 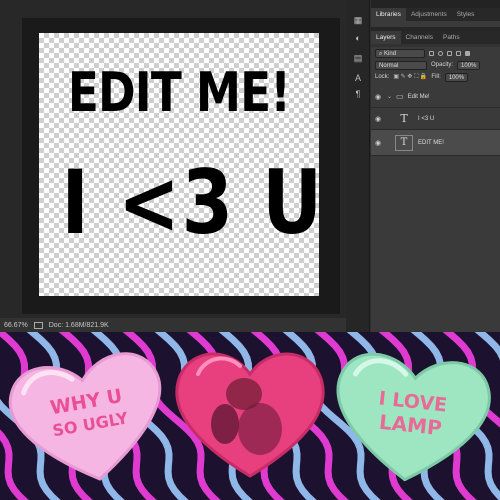 I want to click on lock-options-icon: ▣ ✎ ✥ ⛶ 🔒, so click(x=410, y=77).